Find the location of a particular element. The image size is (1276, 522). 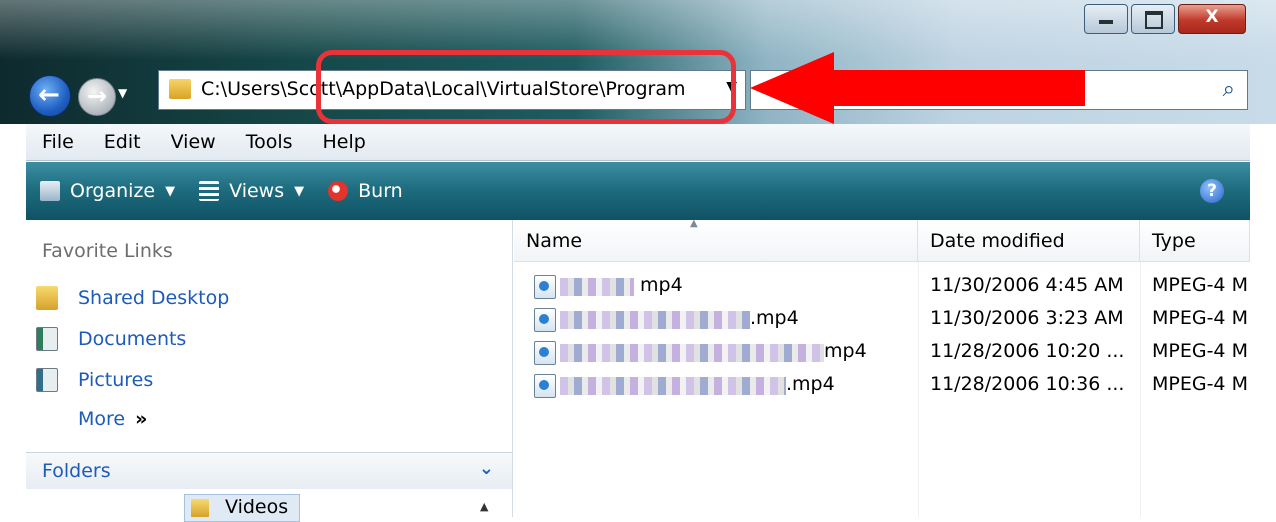

close-icon: X is located at coordinates (1212, 17).